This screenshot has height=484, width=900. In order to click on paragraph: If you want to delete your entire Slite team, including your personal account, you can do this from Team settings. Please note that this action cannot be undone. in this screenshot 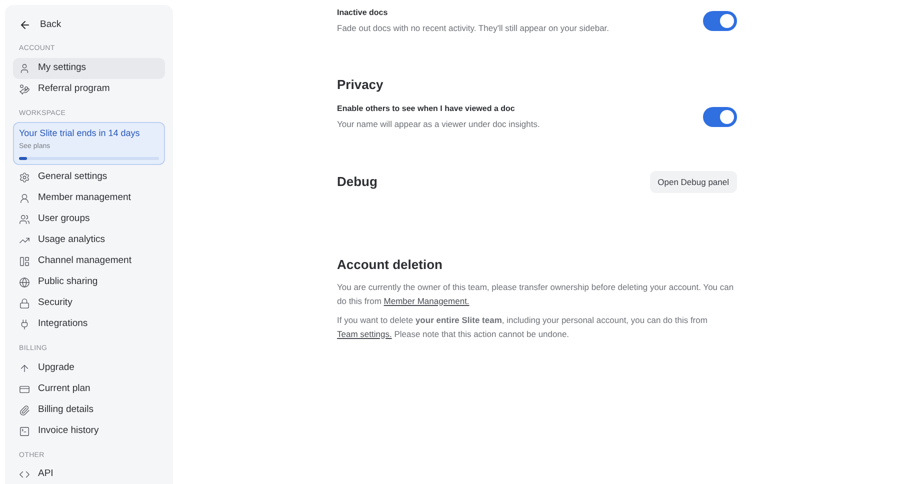, I will do `click(522, 327)`.